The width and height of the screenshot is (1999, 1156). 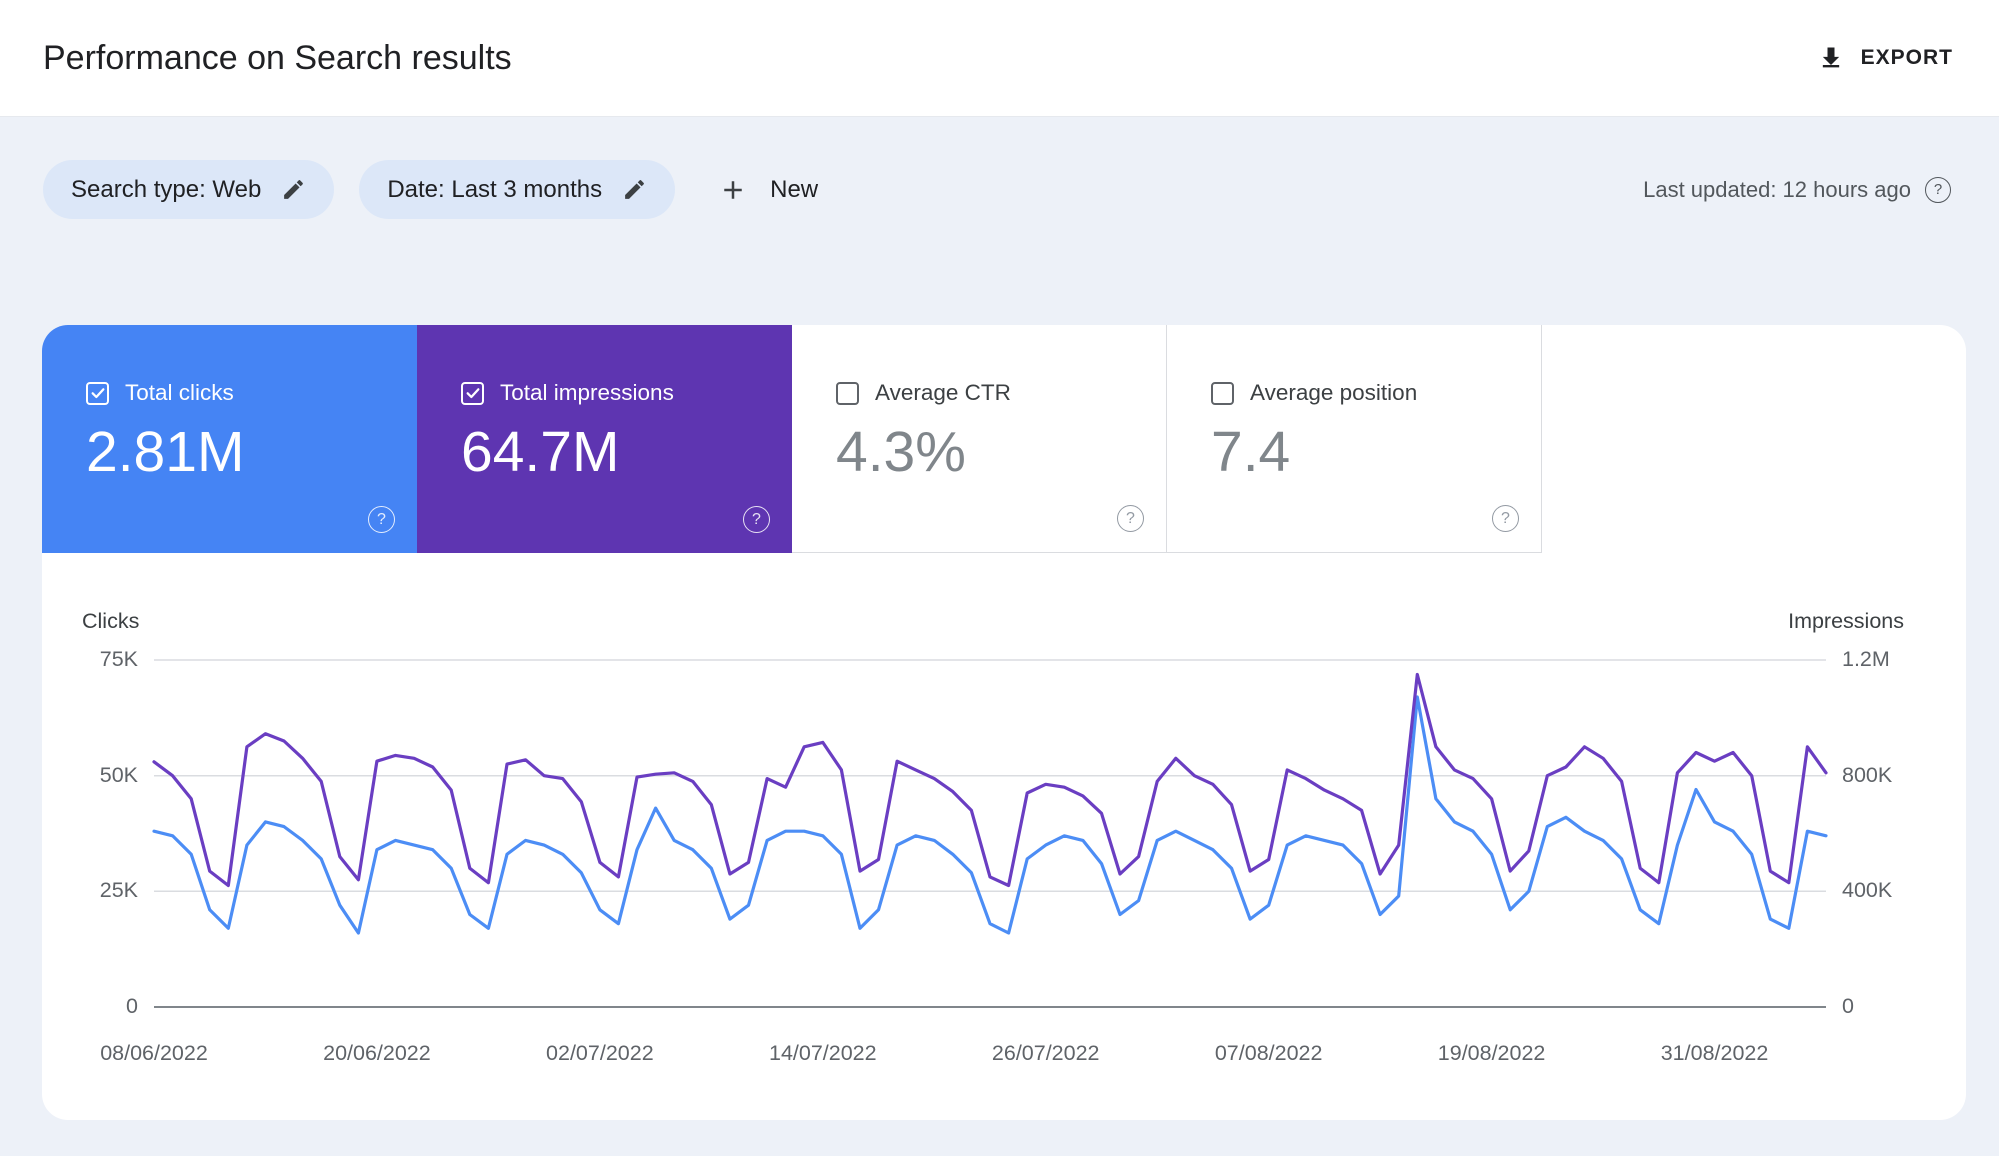 I want to click on date-range-chip: Date: Last 3 months, so click(x=517, y=189).